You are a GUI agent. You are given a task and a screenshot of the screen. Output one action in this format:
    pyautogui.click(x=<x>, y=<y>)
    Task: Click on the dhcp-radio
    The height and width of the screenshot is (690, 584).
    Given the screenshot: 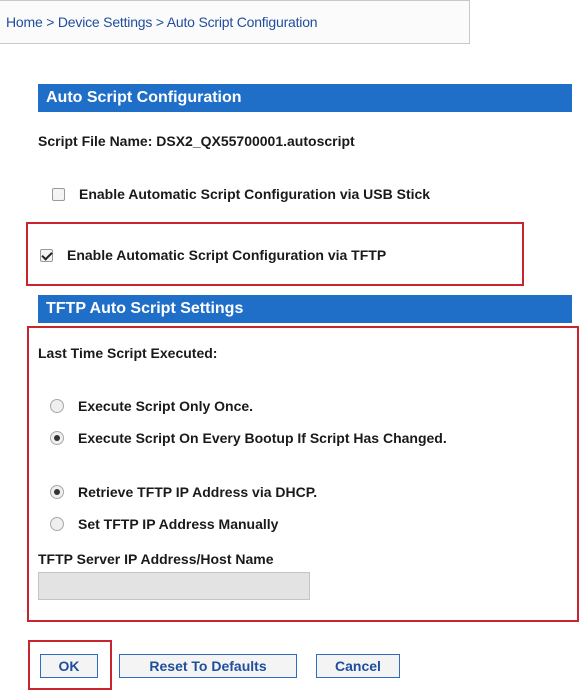 What is the action you would take?
    pyautogui.click(x=57, y=492)
    